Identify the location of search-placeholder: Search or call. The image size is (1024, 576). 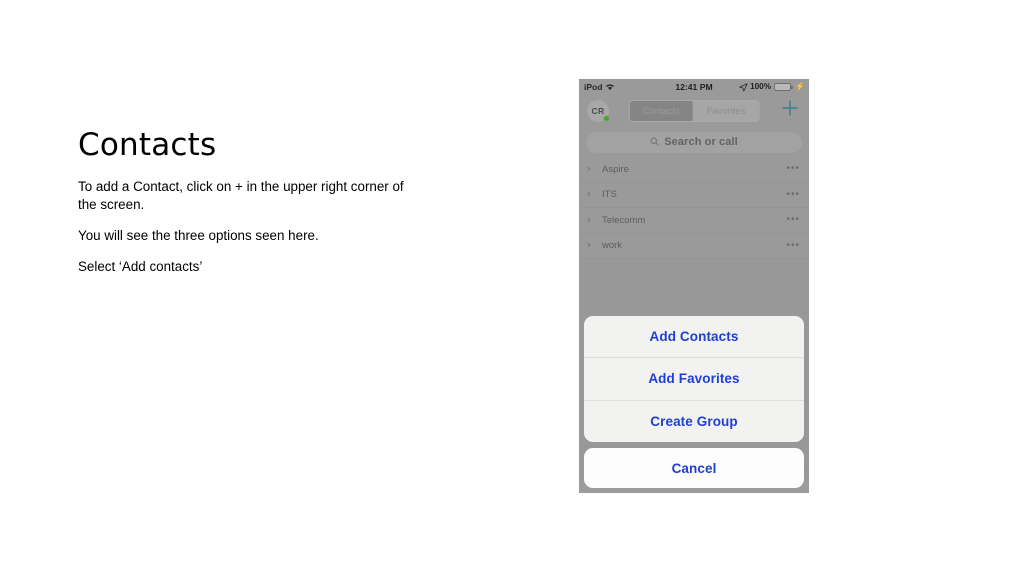
(701, 142).